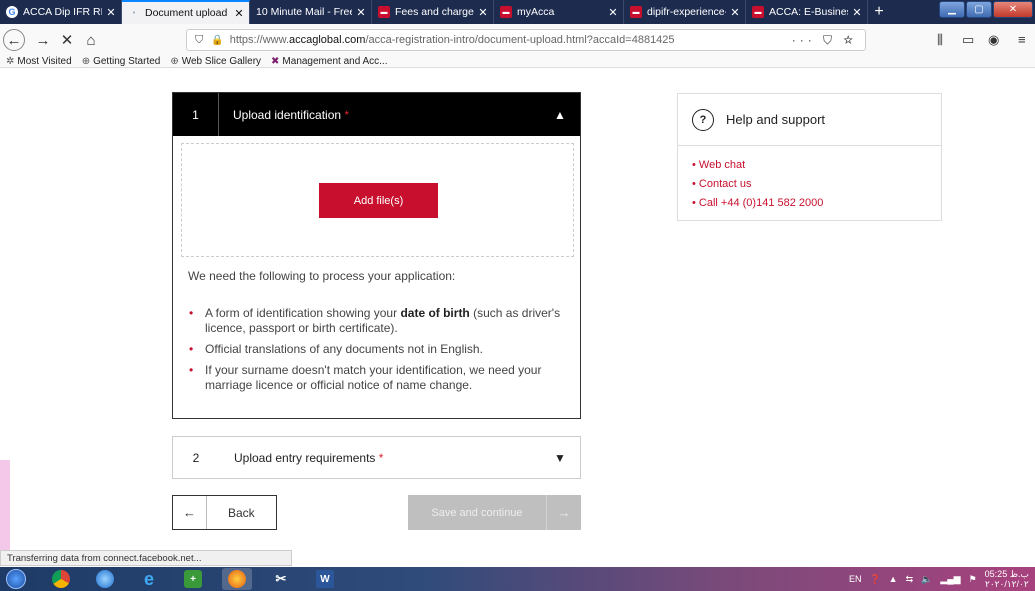  I want to click on google-icon: G, so click(12, 12).